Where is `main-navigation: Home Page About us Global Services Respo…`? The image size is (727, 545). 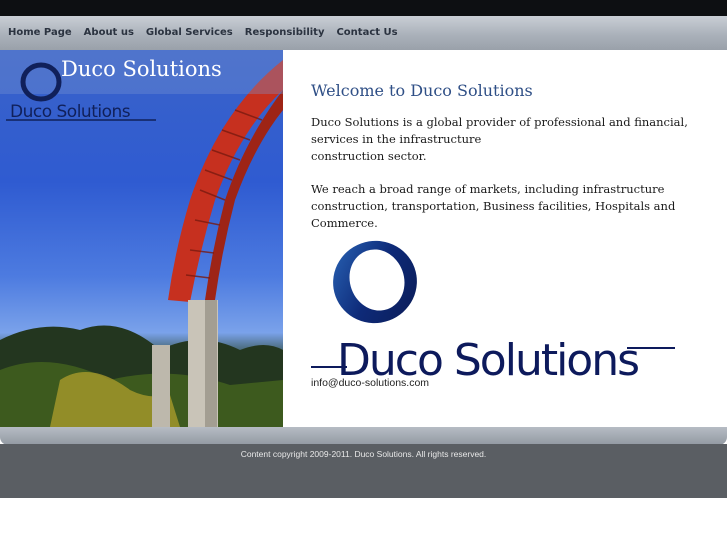
main-navigation: Home Page About us Global Services Respo… is located at coordinates (363, 33).